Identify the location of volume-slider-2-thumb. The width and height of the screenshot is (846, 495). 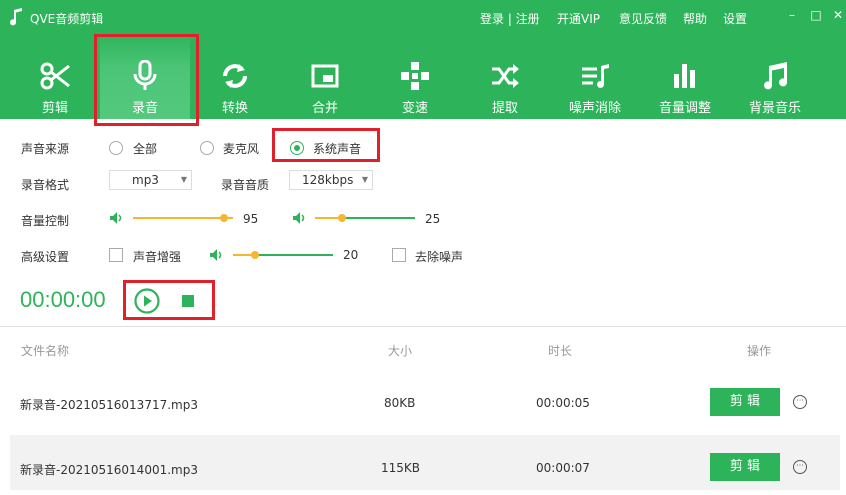
(342, 218).